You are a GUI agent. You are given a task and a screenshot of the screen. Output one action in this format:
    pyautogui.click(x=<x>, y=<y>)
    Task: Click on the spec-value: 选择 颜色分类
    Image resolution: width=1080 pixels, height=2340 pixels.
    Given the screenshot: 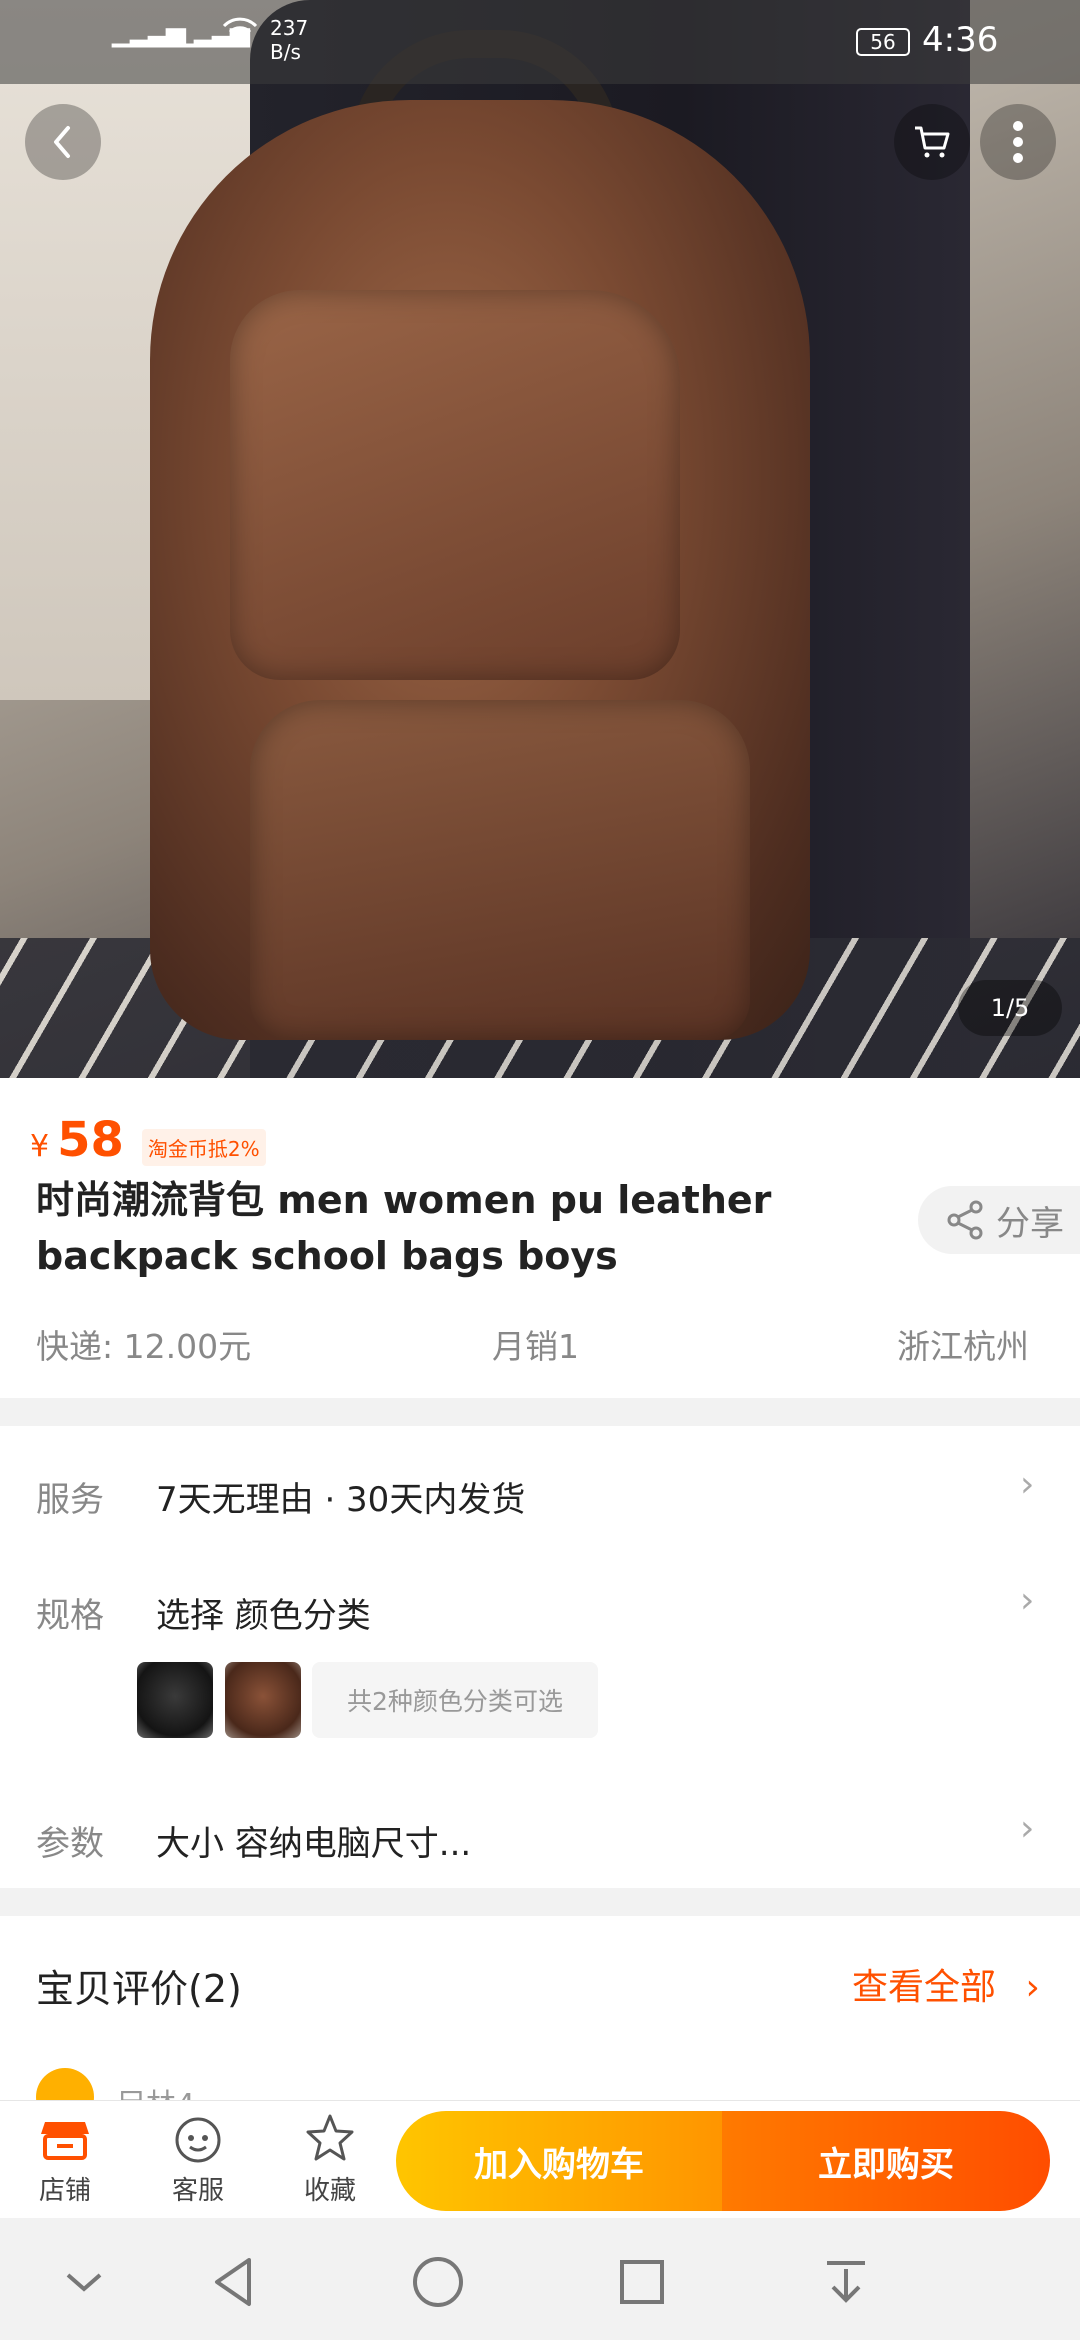 What is the action you would take?
    pyautogui.click(x=263, y=1616)
    